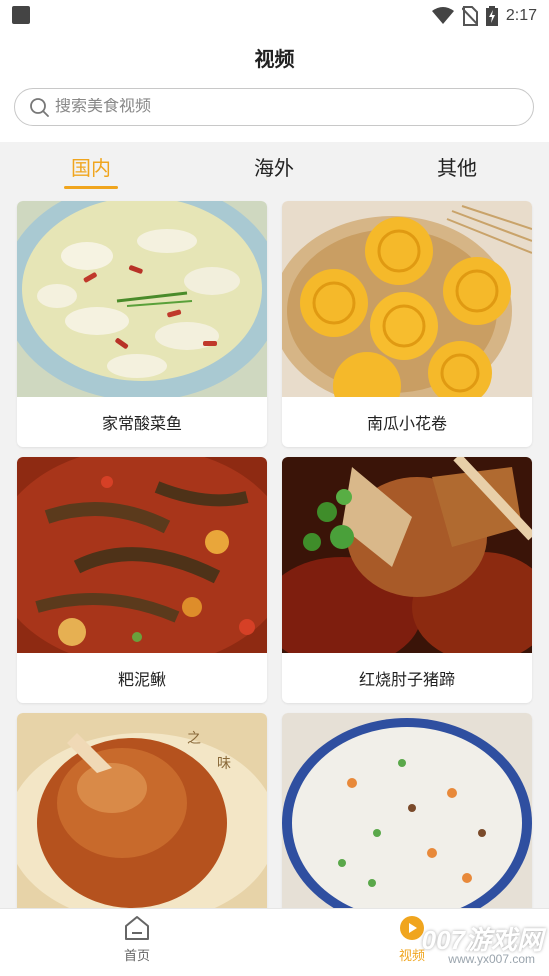 The width and height of the screenshot is (549, 976). I want to click on video-thumbnail: 之 味, so click(142, 810).